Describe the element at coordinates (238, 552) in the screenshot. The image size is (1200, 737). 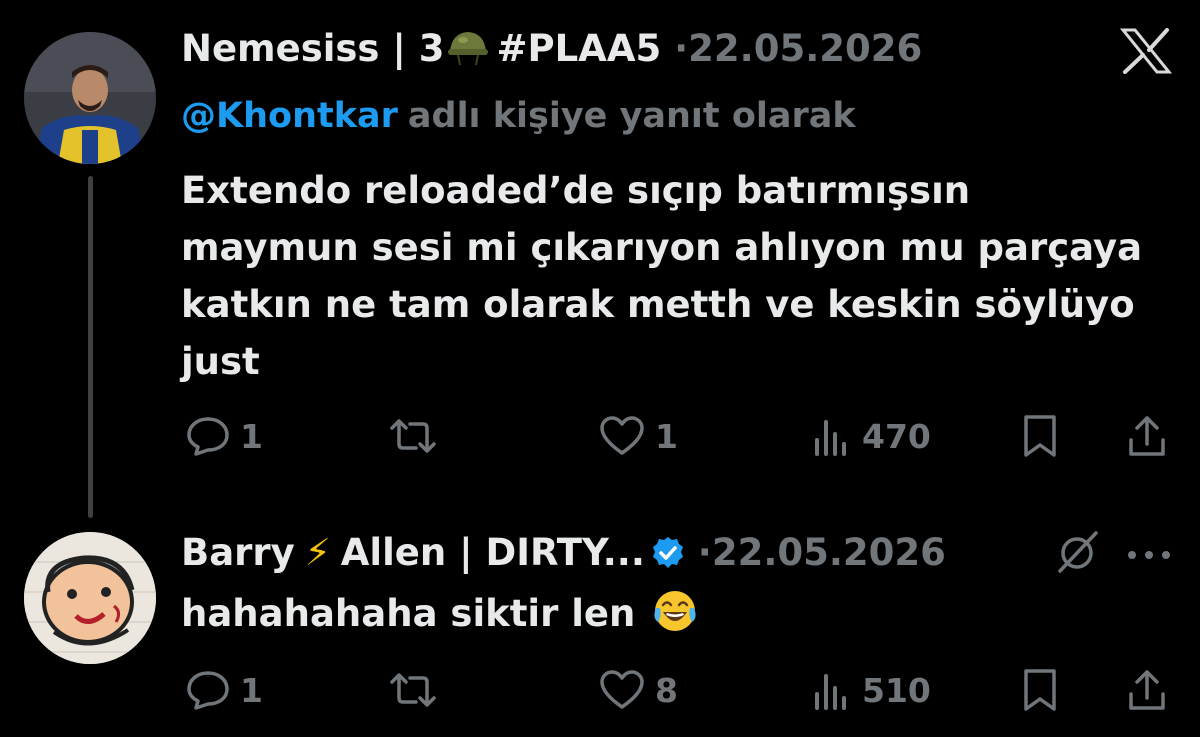
I see `display-name-first: Barry` at that location.